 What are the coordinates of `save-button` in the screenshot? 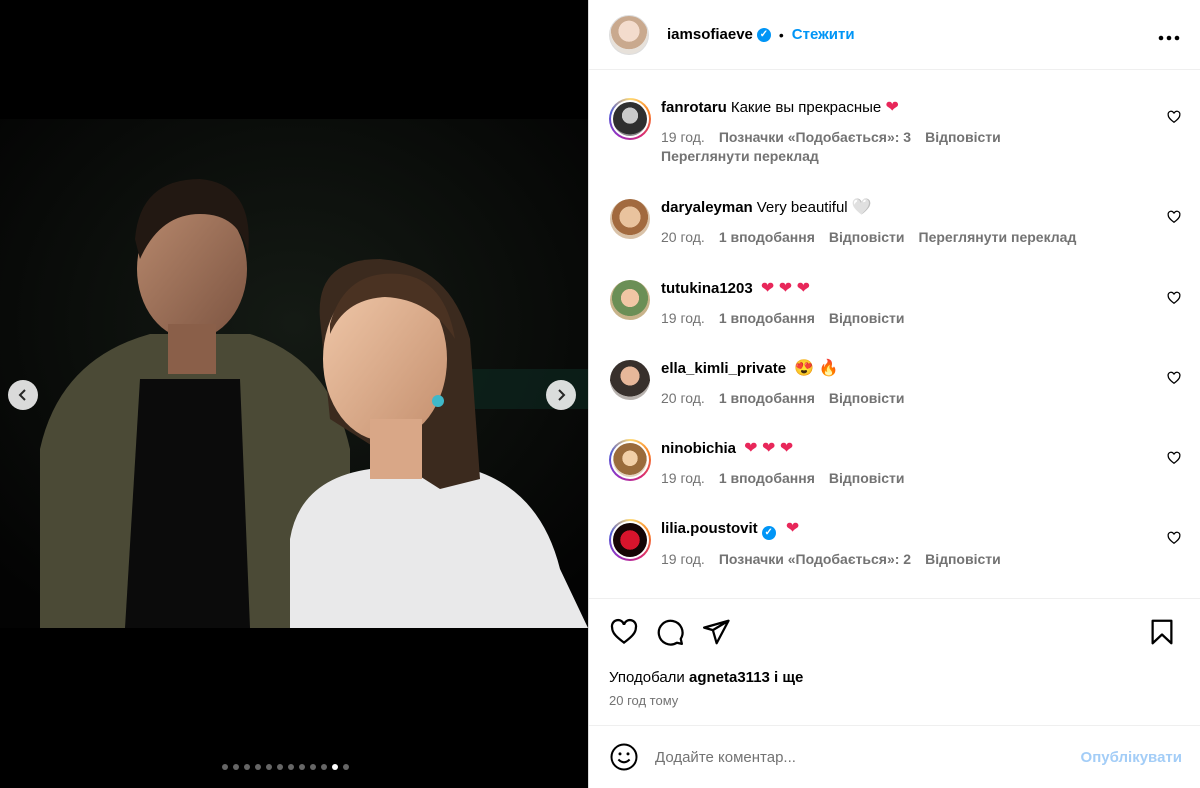 It's located at (1162, 632).